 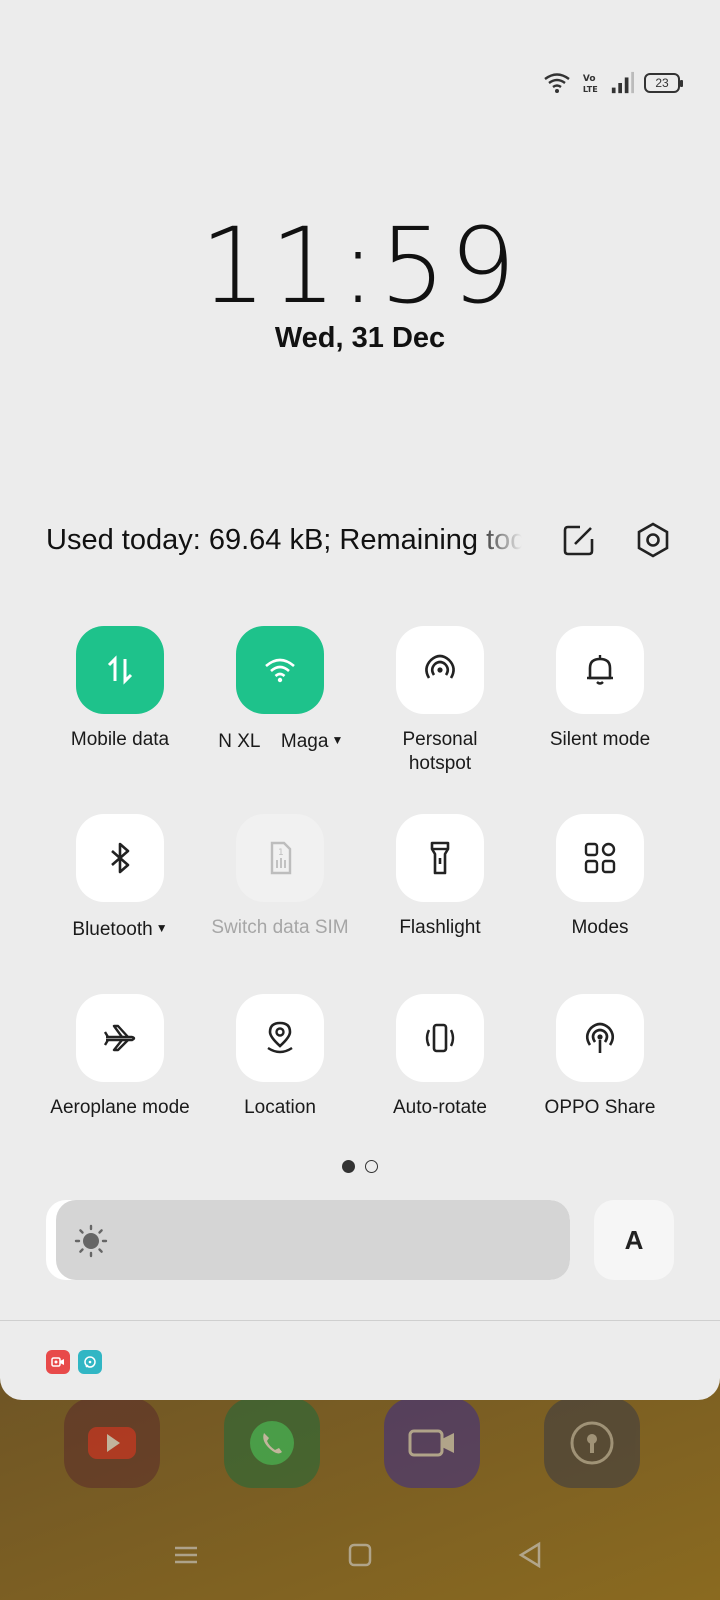 I want to click on status-bar: Vo LTE 23, so click(x=612, y=83).